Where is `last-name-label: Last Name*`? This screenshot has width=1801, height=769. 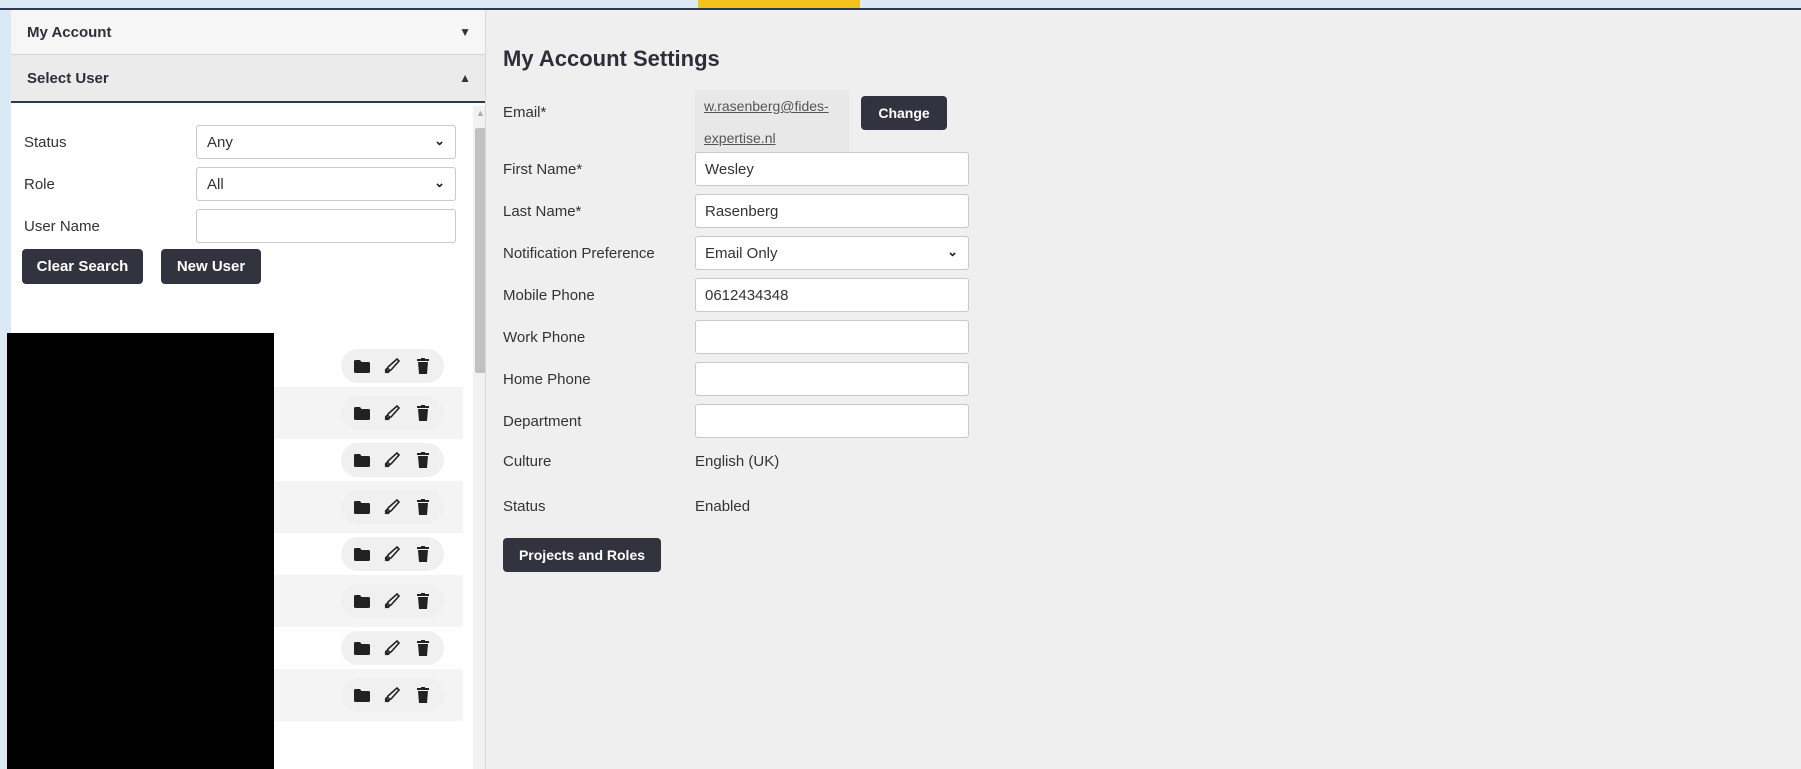
last-name-label: Last Name* is located at coordinates (542, 211).